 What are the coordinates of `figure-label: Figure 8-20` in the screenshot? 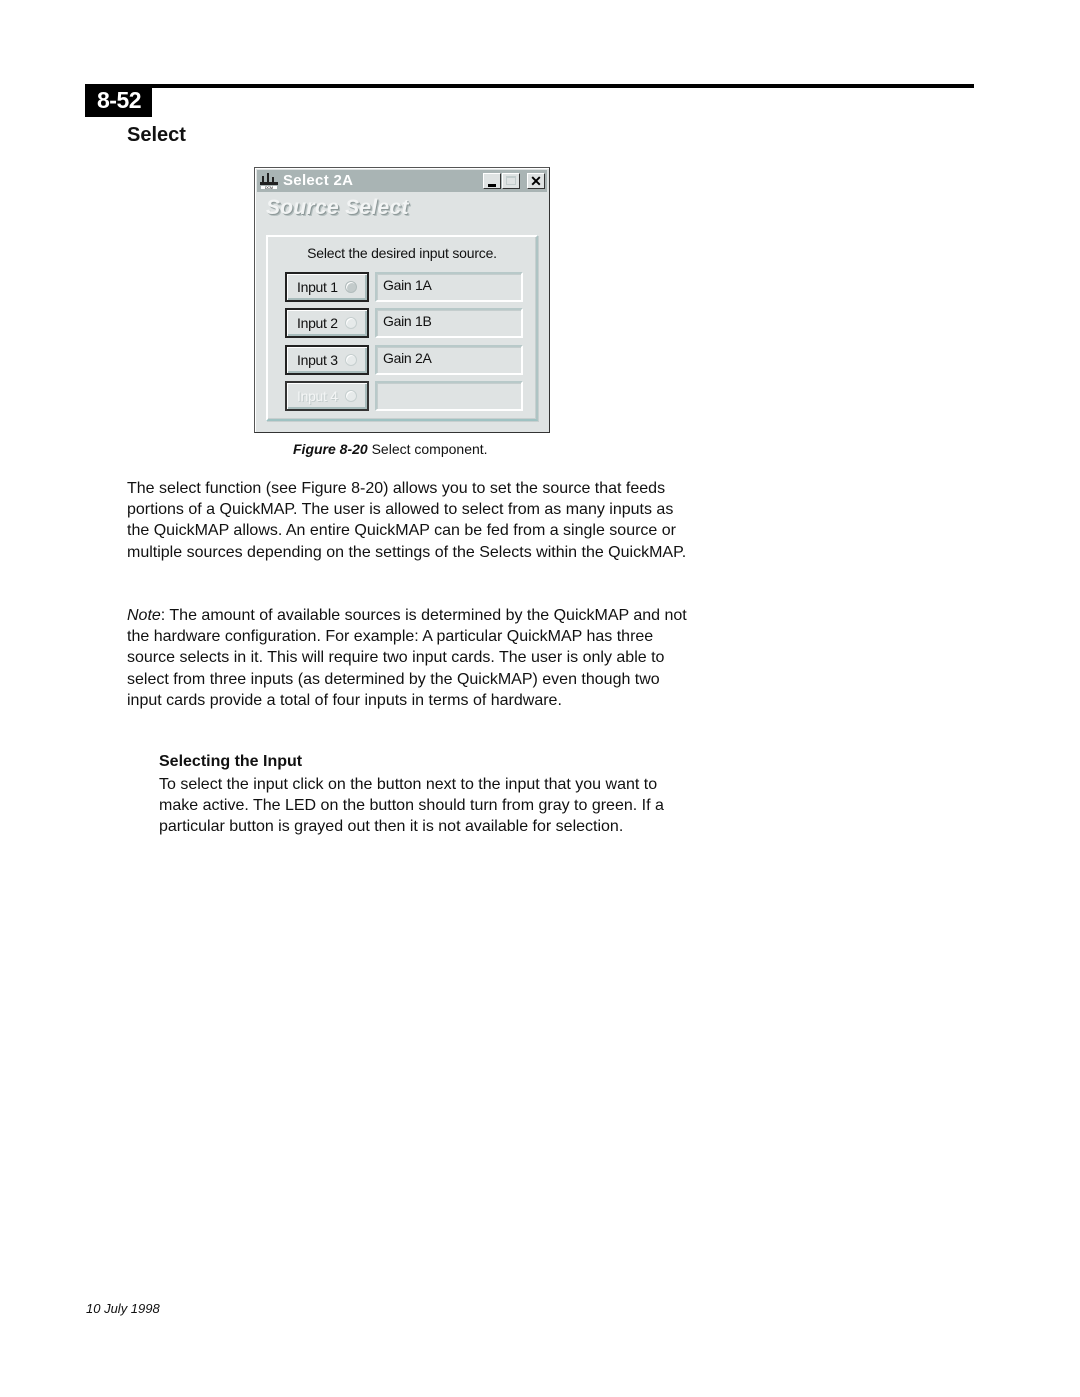 It's located at (330, 449).